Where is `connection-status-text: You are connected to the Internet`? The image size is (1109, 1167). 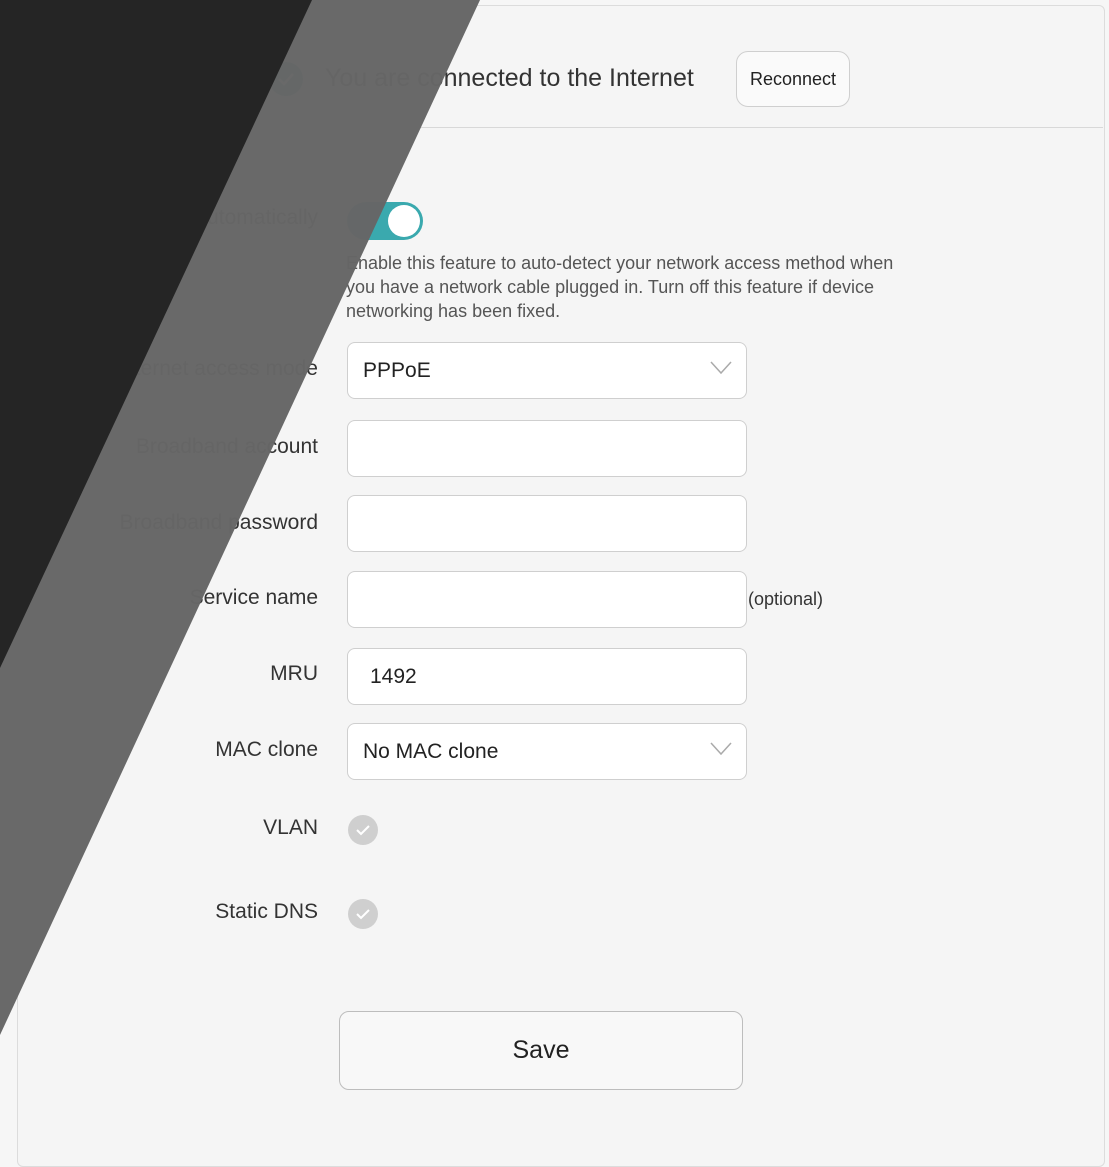 connection-status-text: You are connected to the Internet is located at coordinates (509, 78).